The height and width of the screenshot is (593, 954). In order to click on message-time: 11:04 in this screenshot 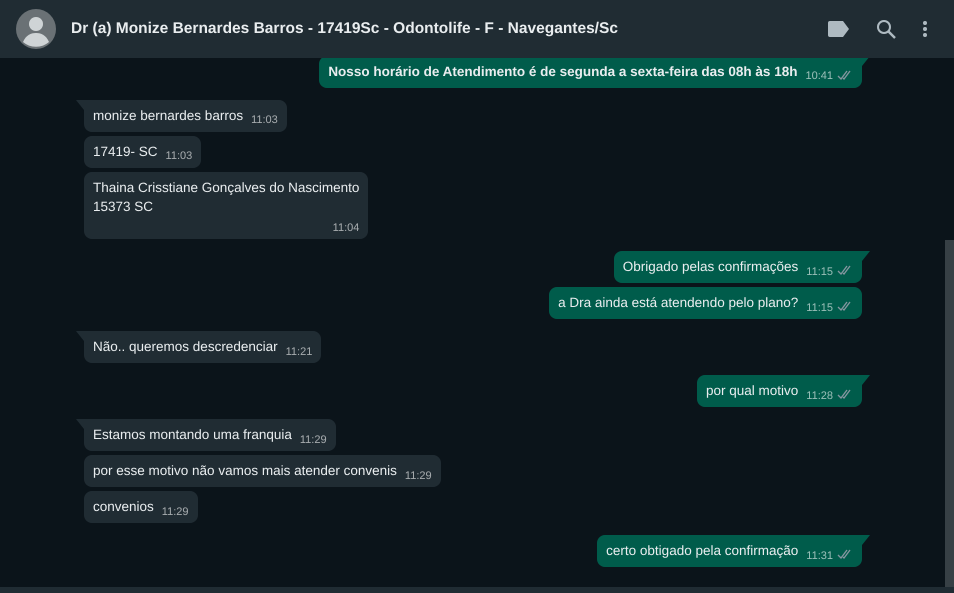, I will do `click(346, 228)`.